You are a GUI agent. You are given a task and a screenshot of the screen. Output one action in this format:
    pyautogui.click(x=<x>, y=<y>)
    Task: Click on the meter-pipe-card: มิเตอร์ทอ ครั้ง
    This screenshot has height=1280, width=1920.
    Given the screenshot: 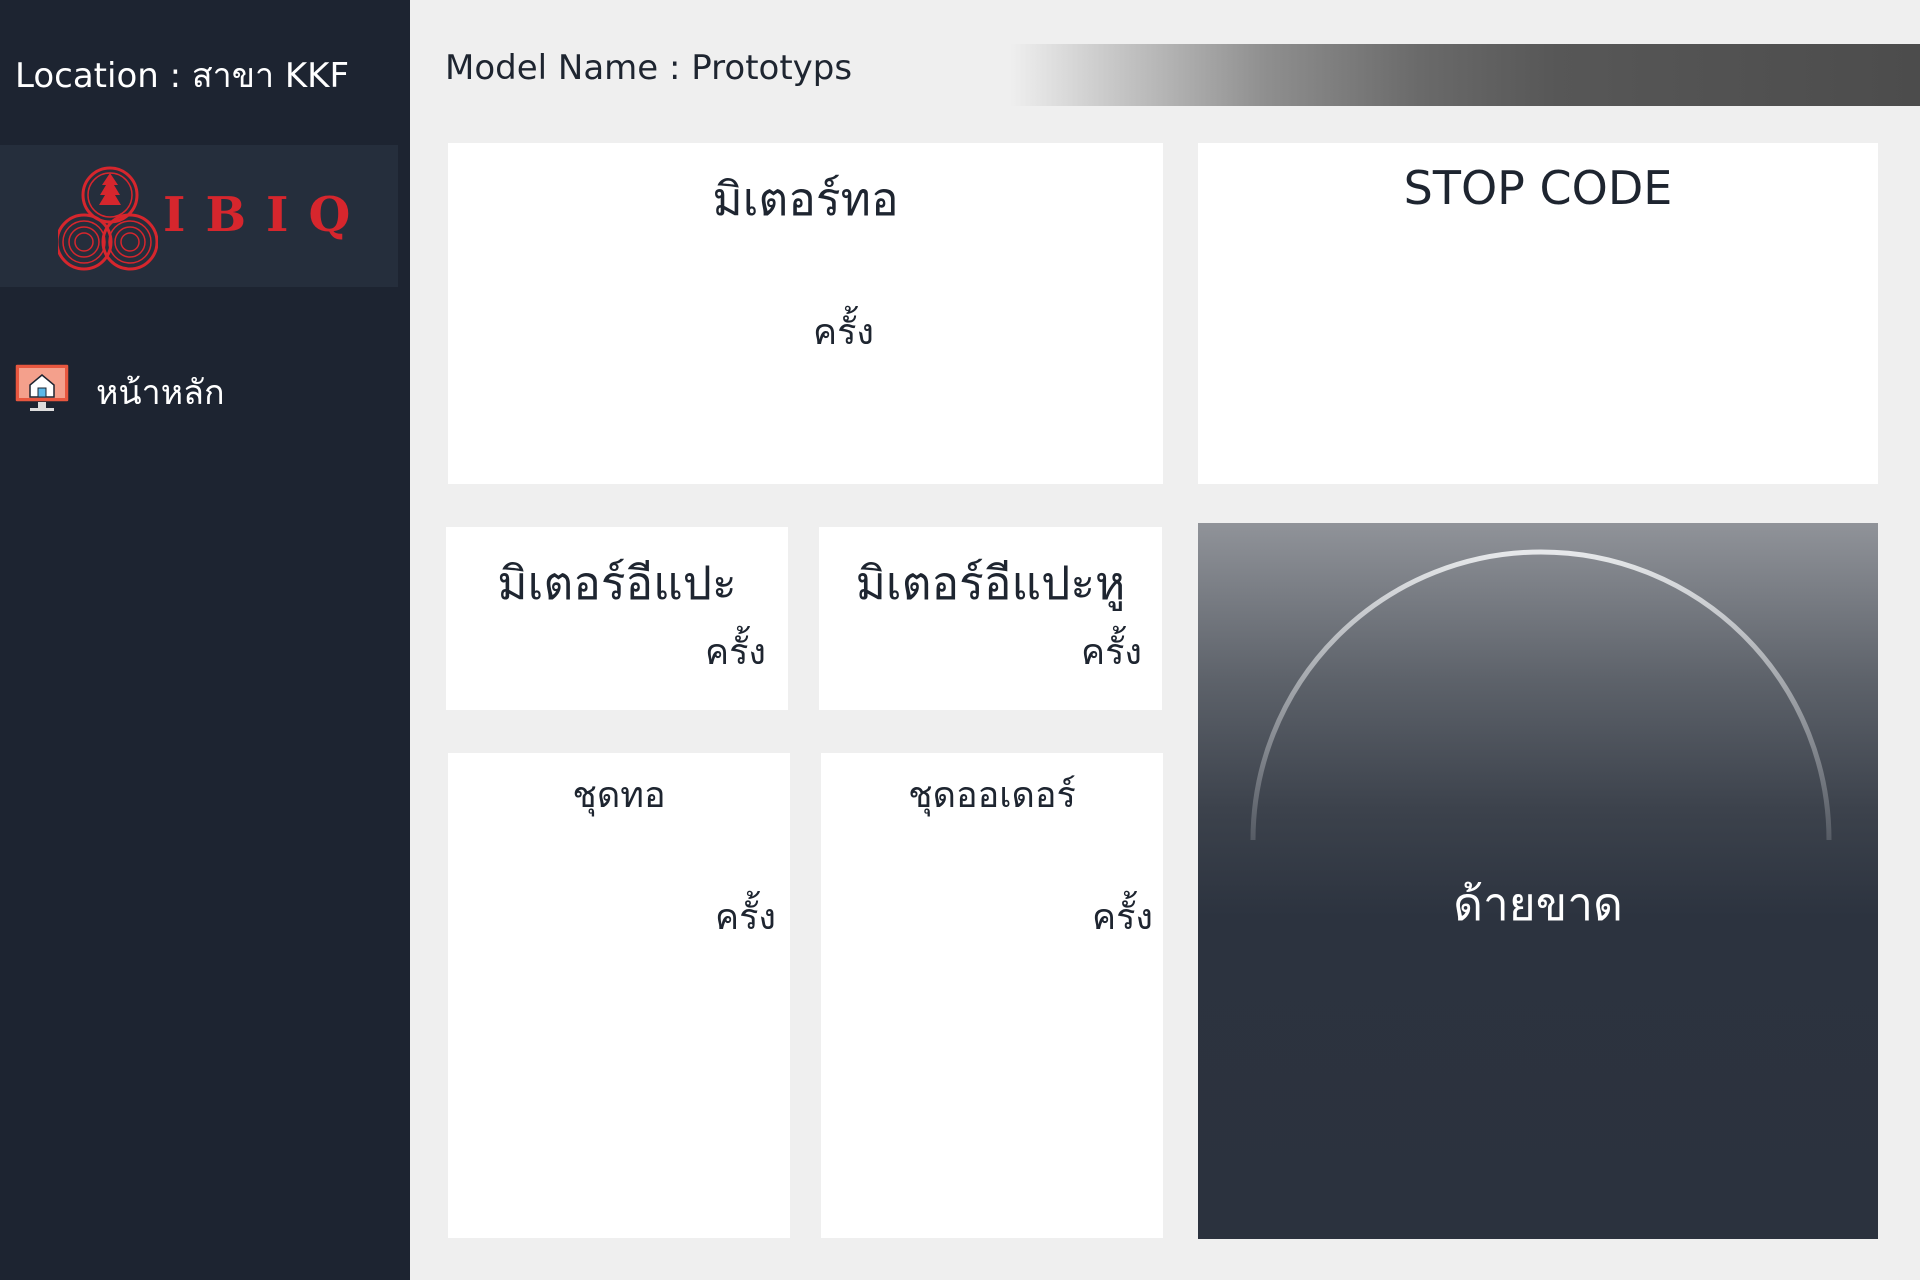 What is the action you would take?
    pyautogui.click(x=805, y=313)
    